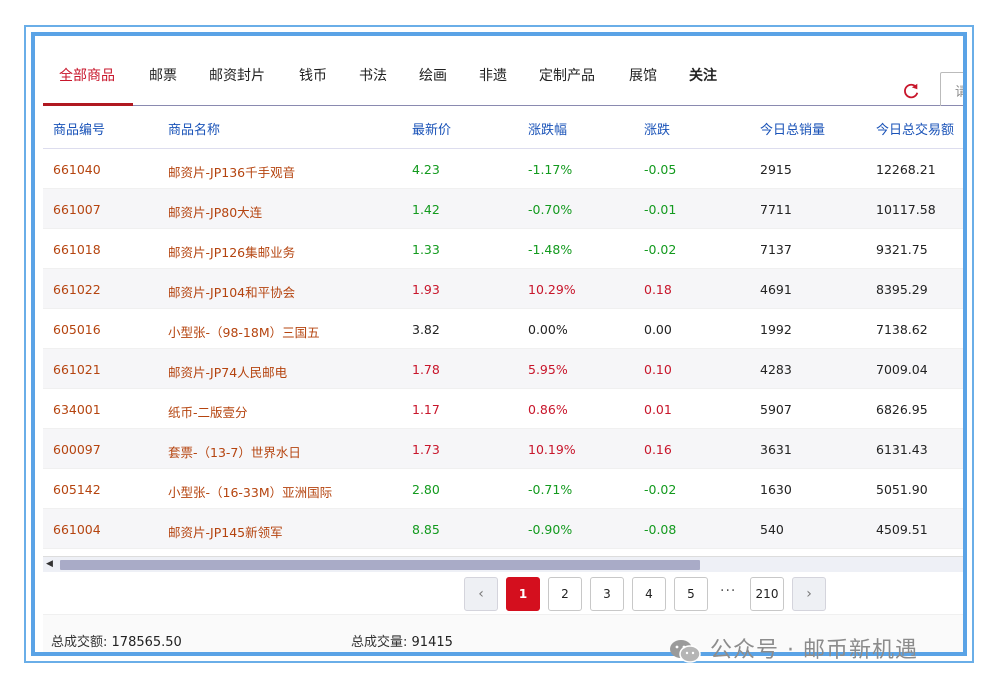 The height and width of the screenshot is (687, 998). I want to click on page-button-1: 1, so click(523, 594).